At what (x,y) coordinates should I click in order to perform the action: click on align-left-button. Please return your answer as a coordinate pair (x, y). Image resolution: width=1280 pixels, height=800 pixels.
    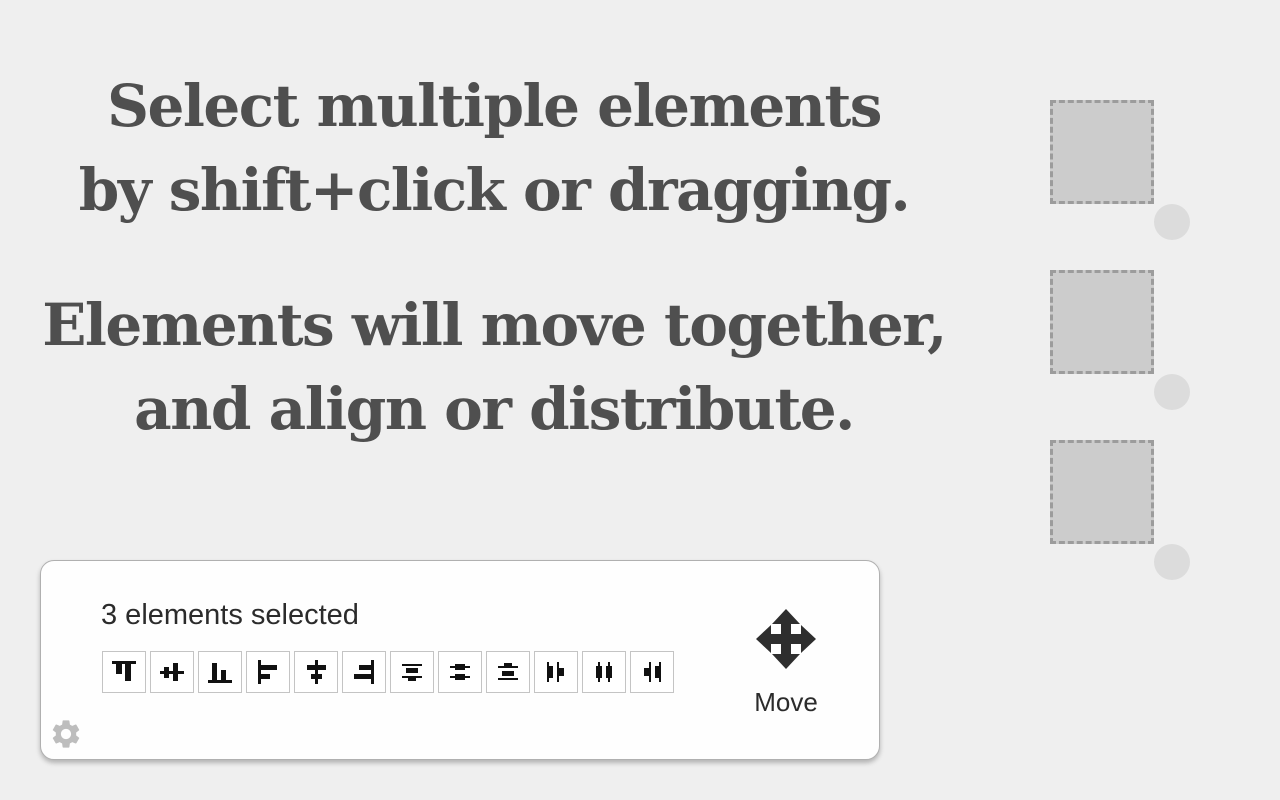
    Looking at the image, I should click on (268, 672).